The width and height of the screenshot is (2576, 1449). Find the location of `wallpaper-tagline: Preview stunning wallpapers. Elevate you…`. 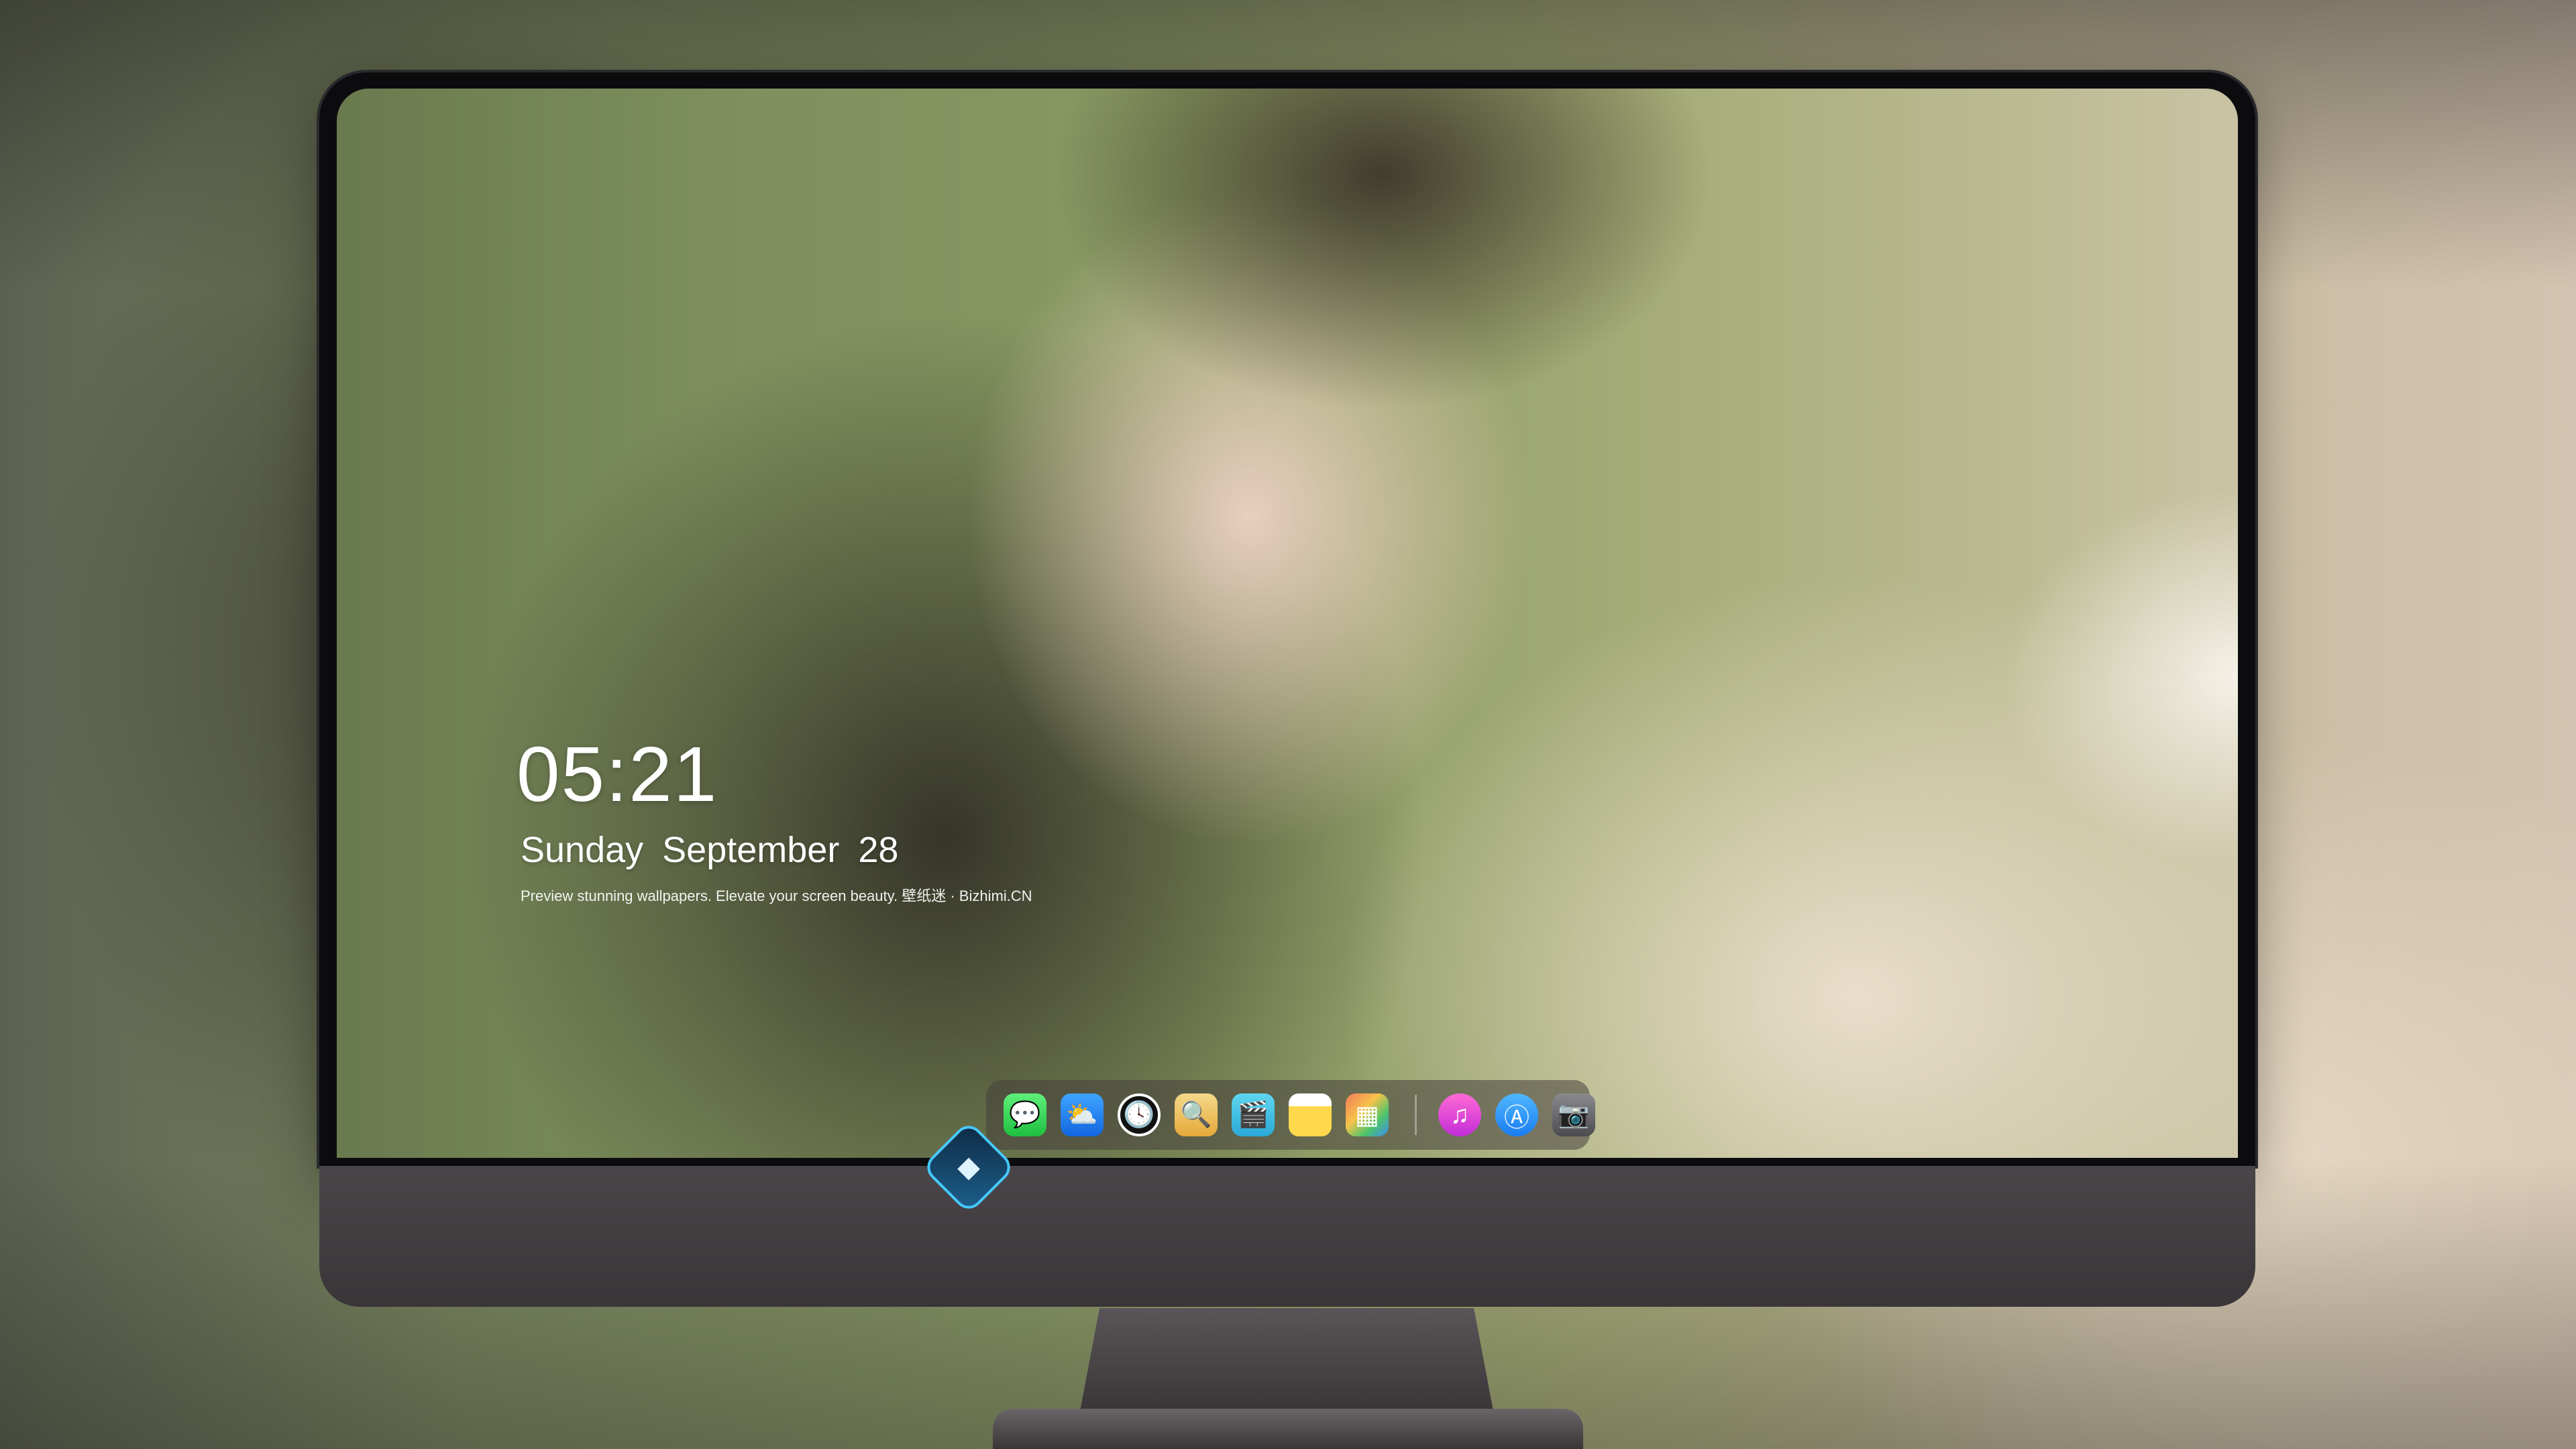

wallpaper-tagline: Preview stunning wallpapers. Elevate you… is located at coordinates (776, 896).